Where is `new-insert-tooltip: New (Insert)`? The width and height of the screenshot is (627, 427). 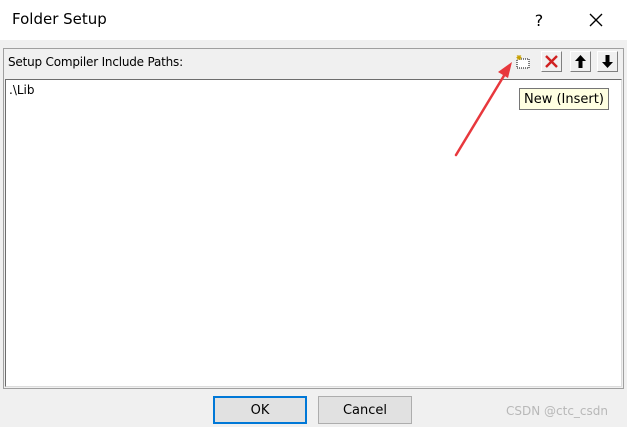
new-insert-tooltip: New (Insert) is located at coordinates (564, 99).